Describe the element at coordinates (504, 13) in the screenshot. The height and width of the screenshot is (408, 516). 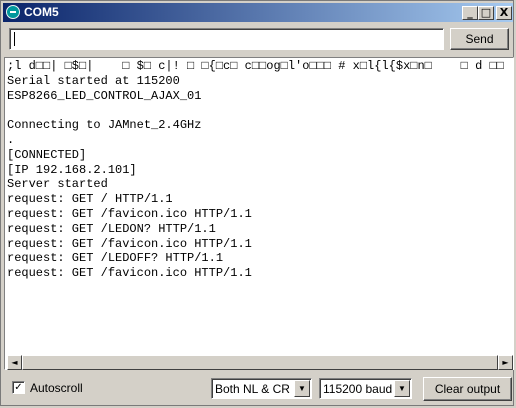
I see `close-button: X` at that location.